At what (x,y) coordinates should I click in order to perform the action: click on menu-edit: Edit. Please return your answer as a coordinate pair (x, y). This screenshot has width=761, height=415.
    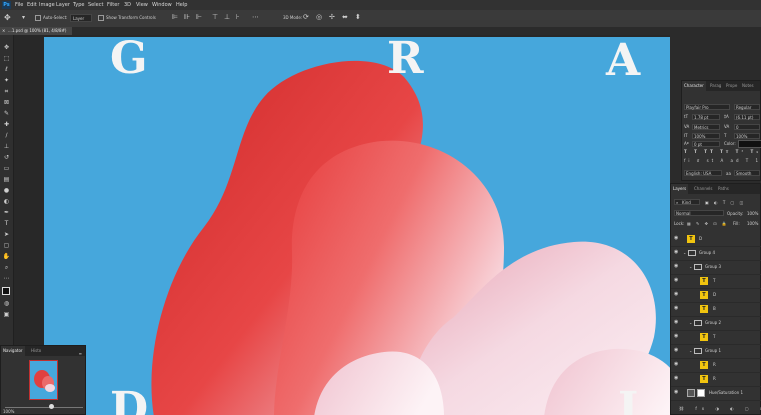
    Looking at the image, I should click on (32, 5).